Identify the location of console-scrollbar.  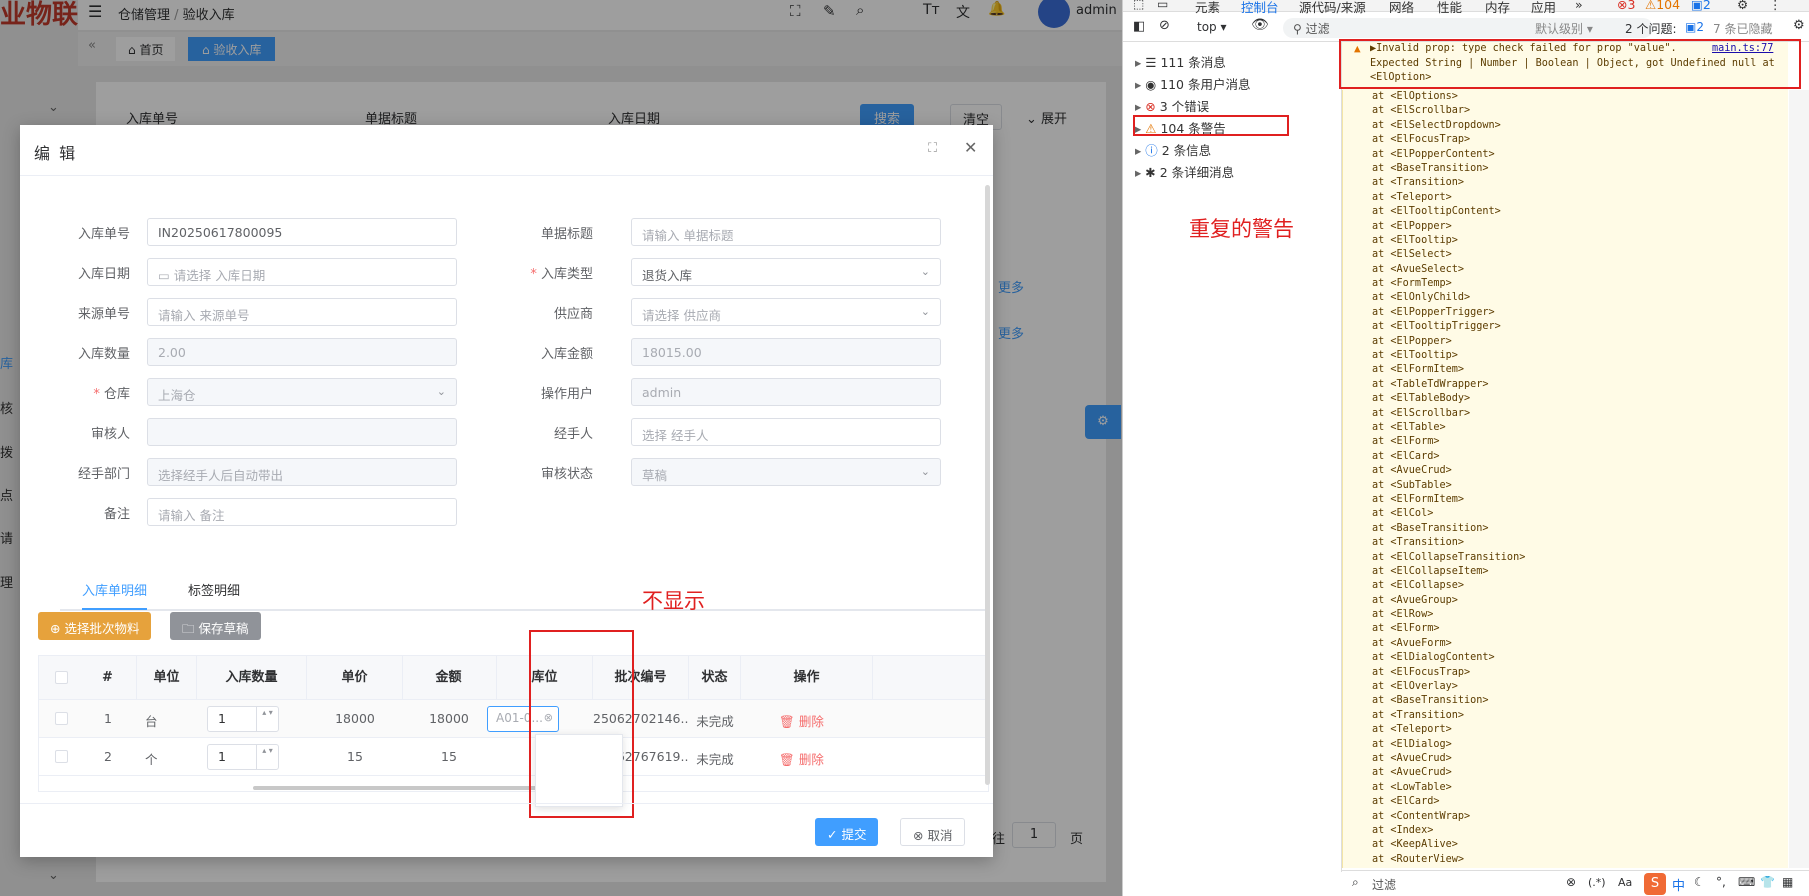
(1799, 479).